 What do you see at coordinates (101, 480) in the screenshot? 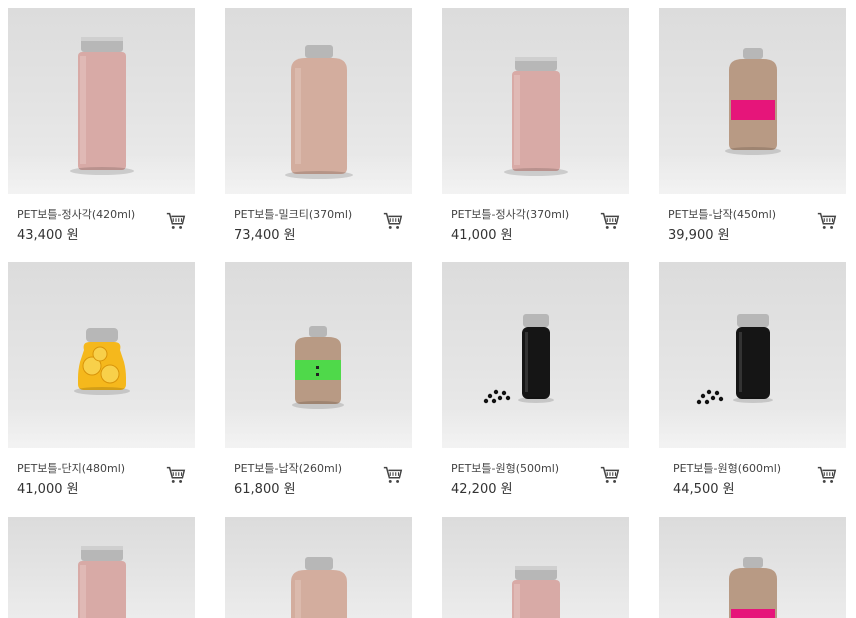
I see `product-meta: PET보틀-단지(480ml) 41,000 원` at bounding box center [101, 480].